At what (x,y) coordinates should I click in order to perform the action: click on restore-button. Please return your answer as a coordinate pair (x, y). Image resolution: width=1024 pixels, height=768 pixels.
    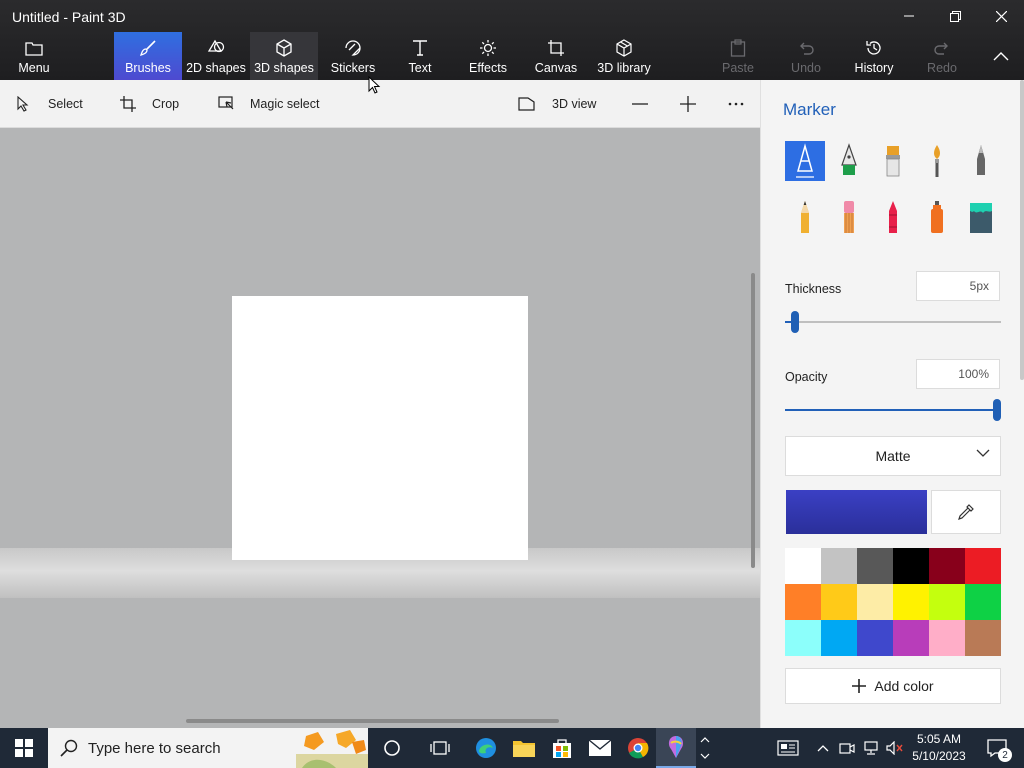
    Looking at the image, I should click on (955, 16).